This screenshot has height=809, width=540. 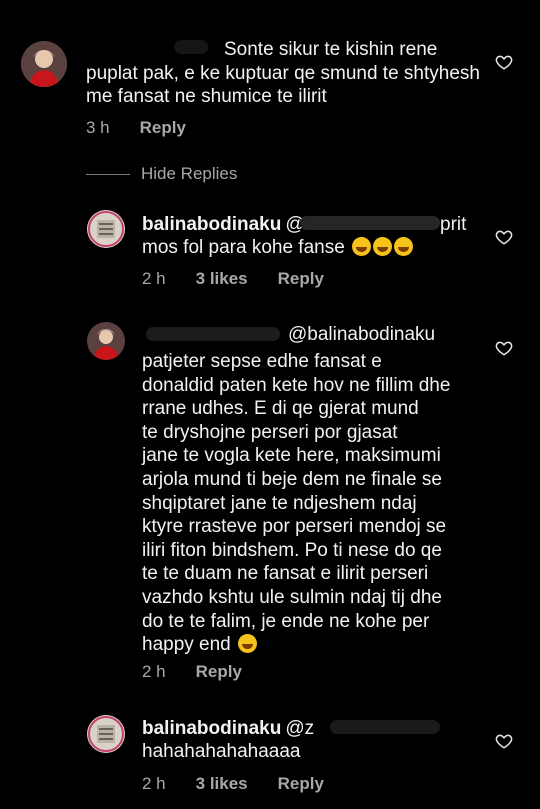 I want to click on reply-line: te dryshojne perseri por gjasat, so click(x=270, y=432).